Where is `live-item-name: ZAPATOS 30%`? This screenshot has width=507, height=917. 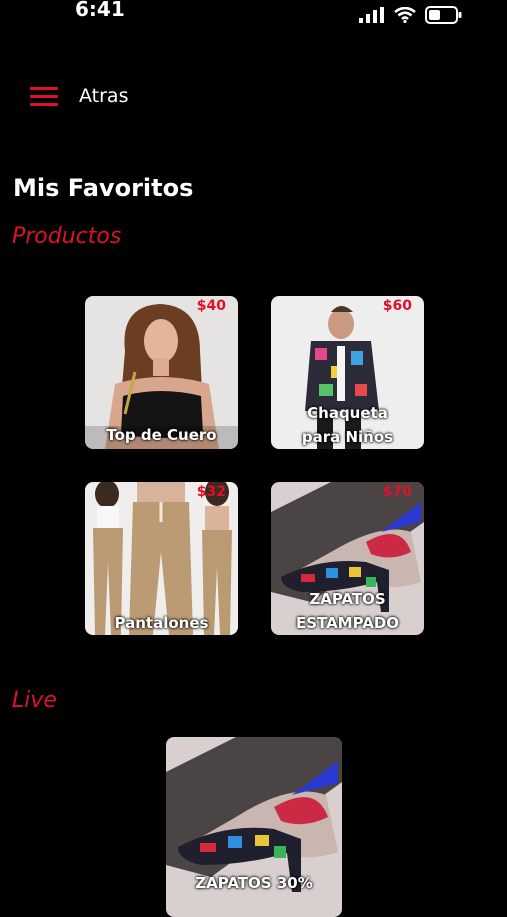
live-item-name: ZAPATOS 30% is located at coordinates (254, 883).